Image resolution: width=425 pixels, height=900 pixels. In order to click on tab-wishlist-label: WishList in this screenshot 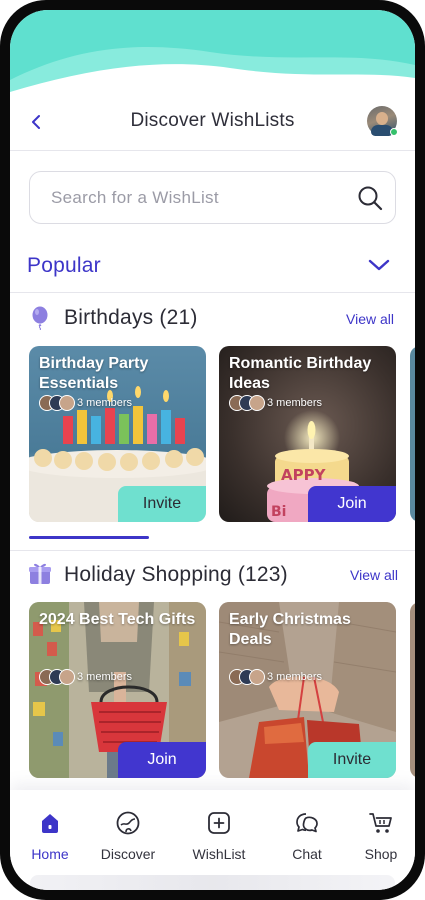, I will do `click(219, 854)`.